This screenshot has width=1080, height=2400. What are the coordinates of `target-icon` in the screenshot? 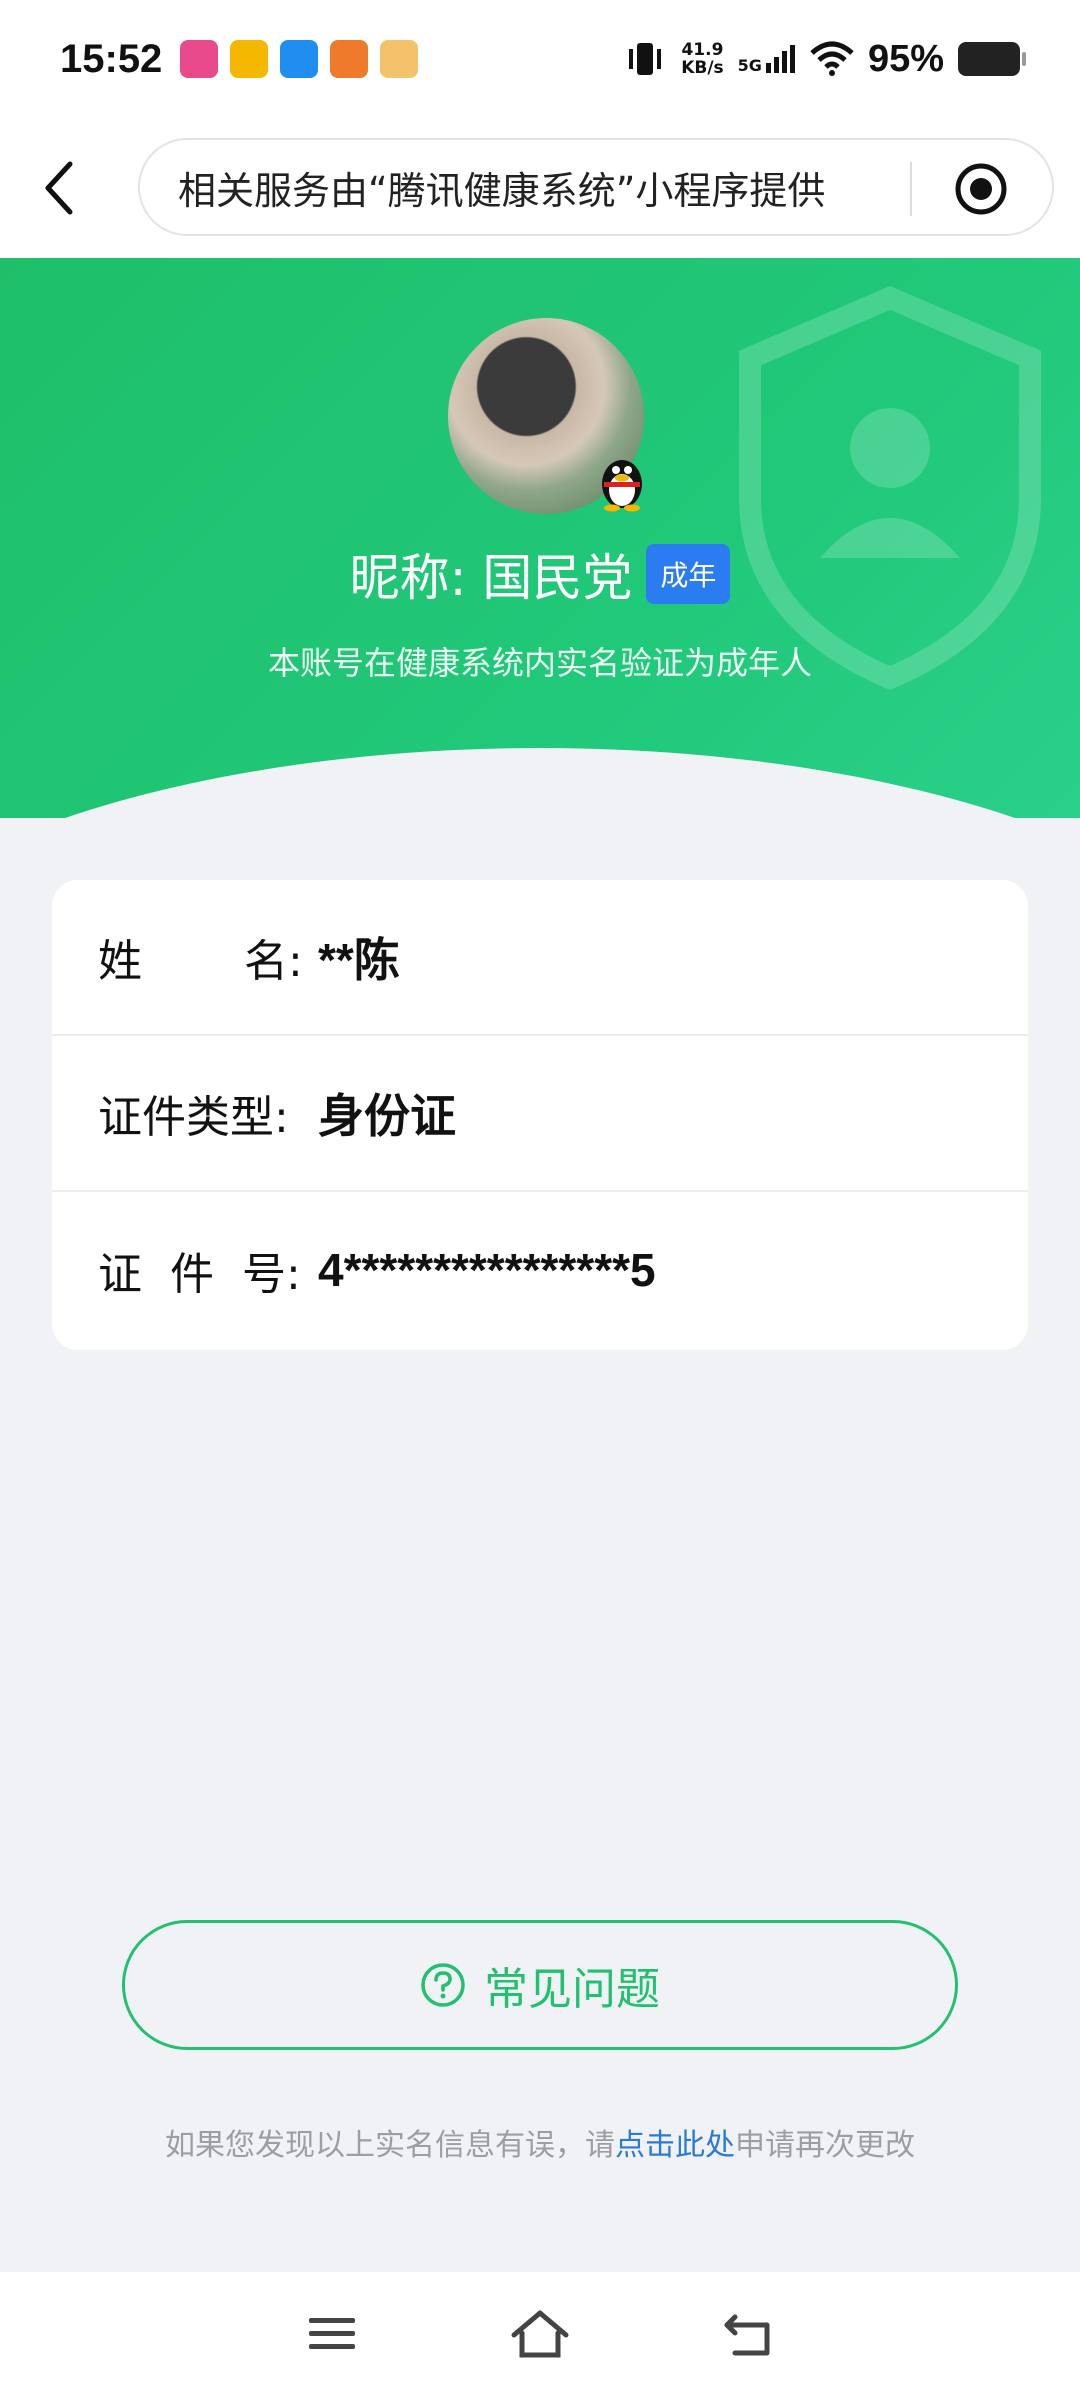 It's located at (981, 189).